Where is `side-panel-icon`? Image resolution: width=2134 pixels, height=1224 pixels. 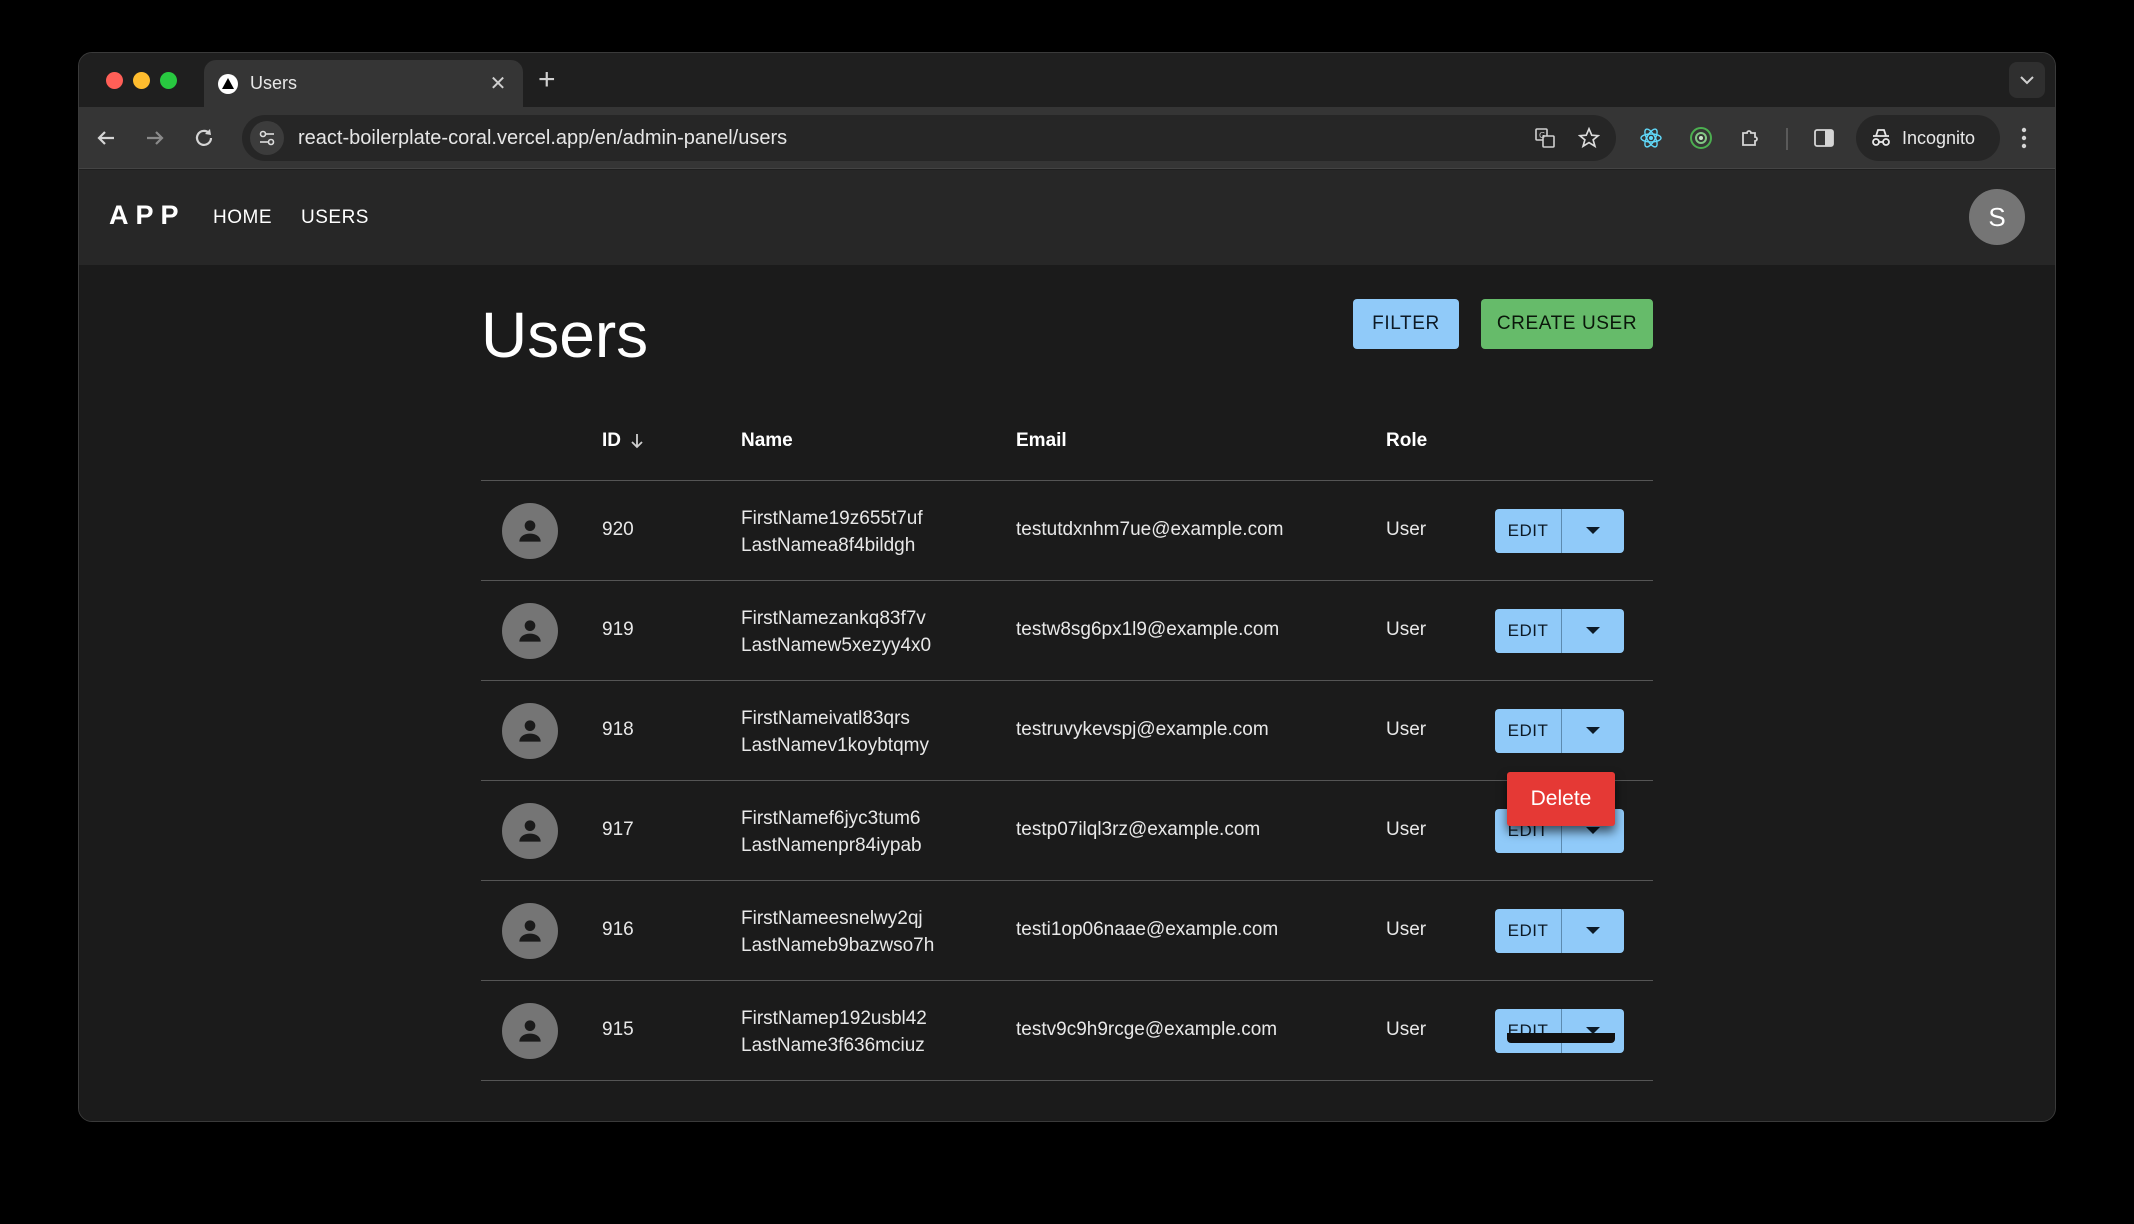
side-panel-icon is located at coordinates (1824, 138).